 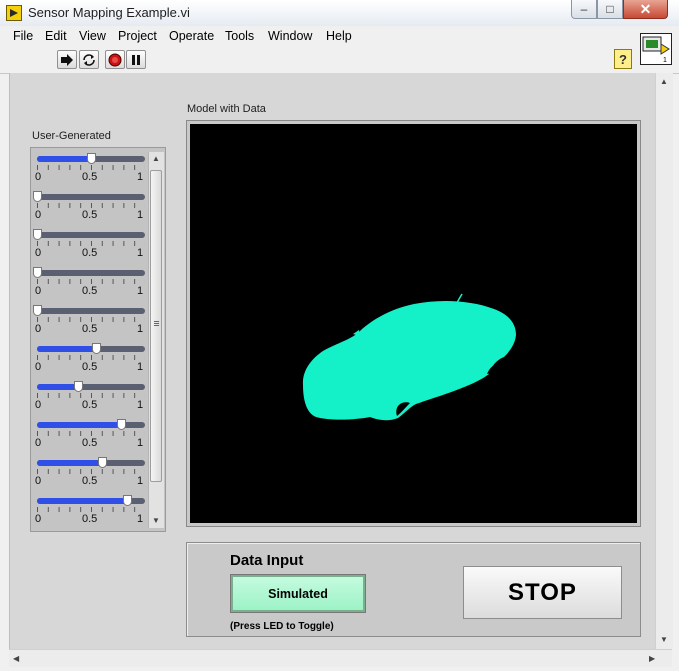 I want to click on close-button: ✕, so click(x=645, y=9).